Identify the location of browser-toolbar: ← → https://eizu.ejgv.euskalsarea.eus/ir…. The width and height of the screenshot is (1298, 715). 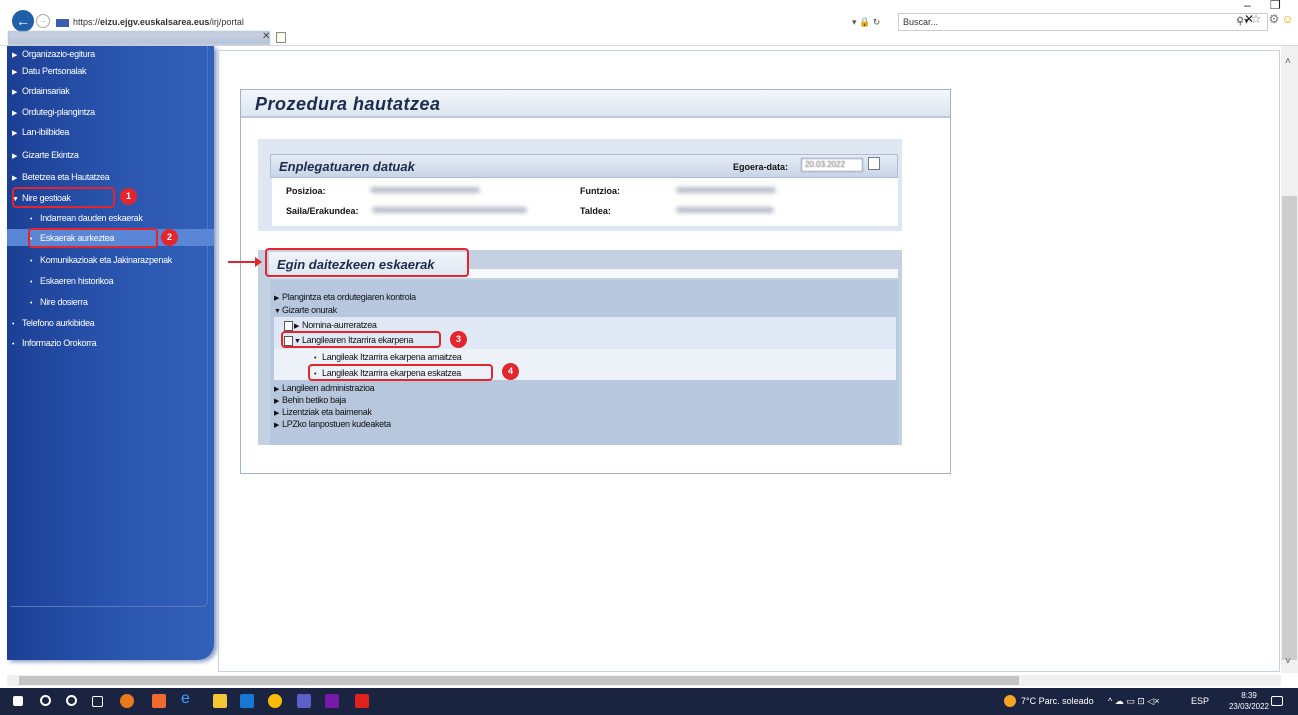
(649, 23).